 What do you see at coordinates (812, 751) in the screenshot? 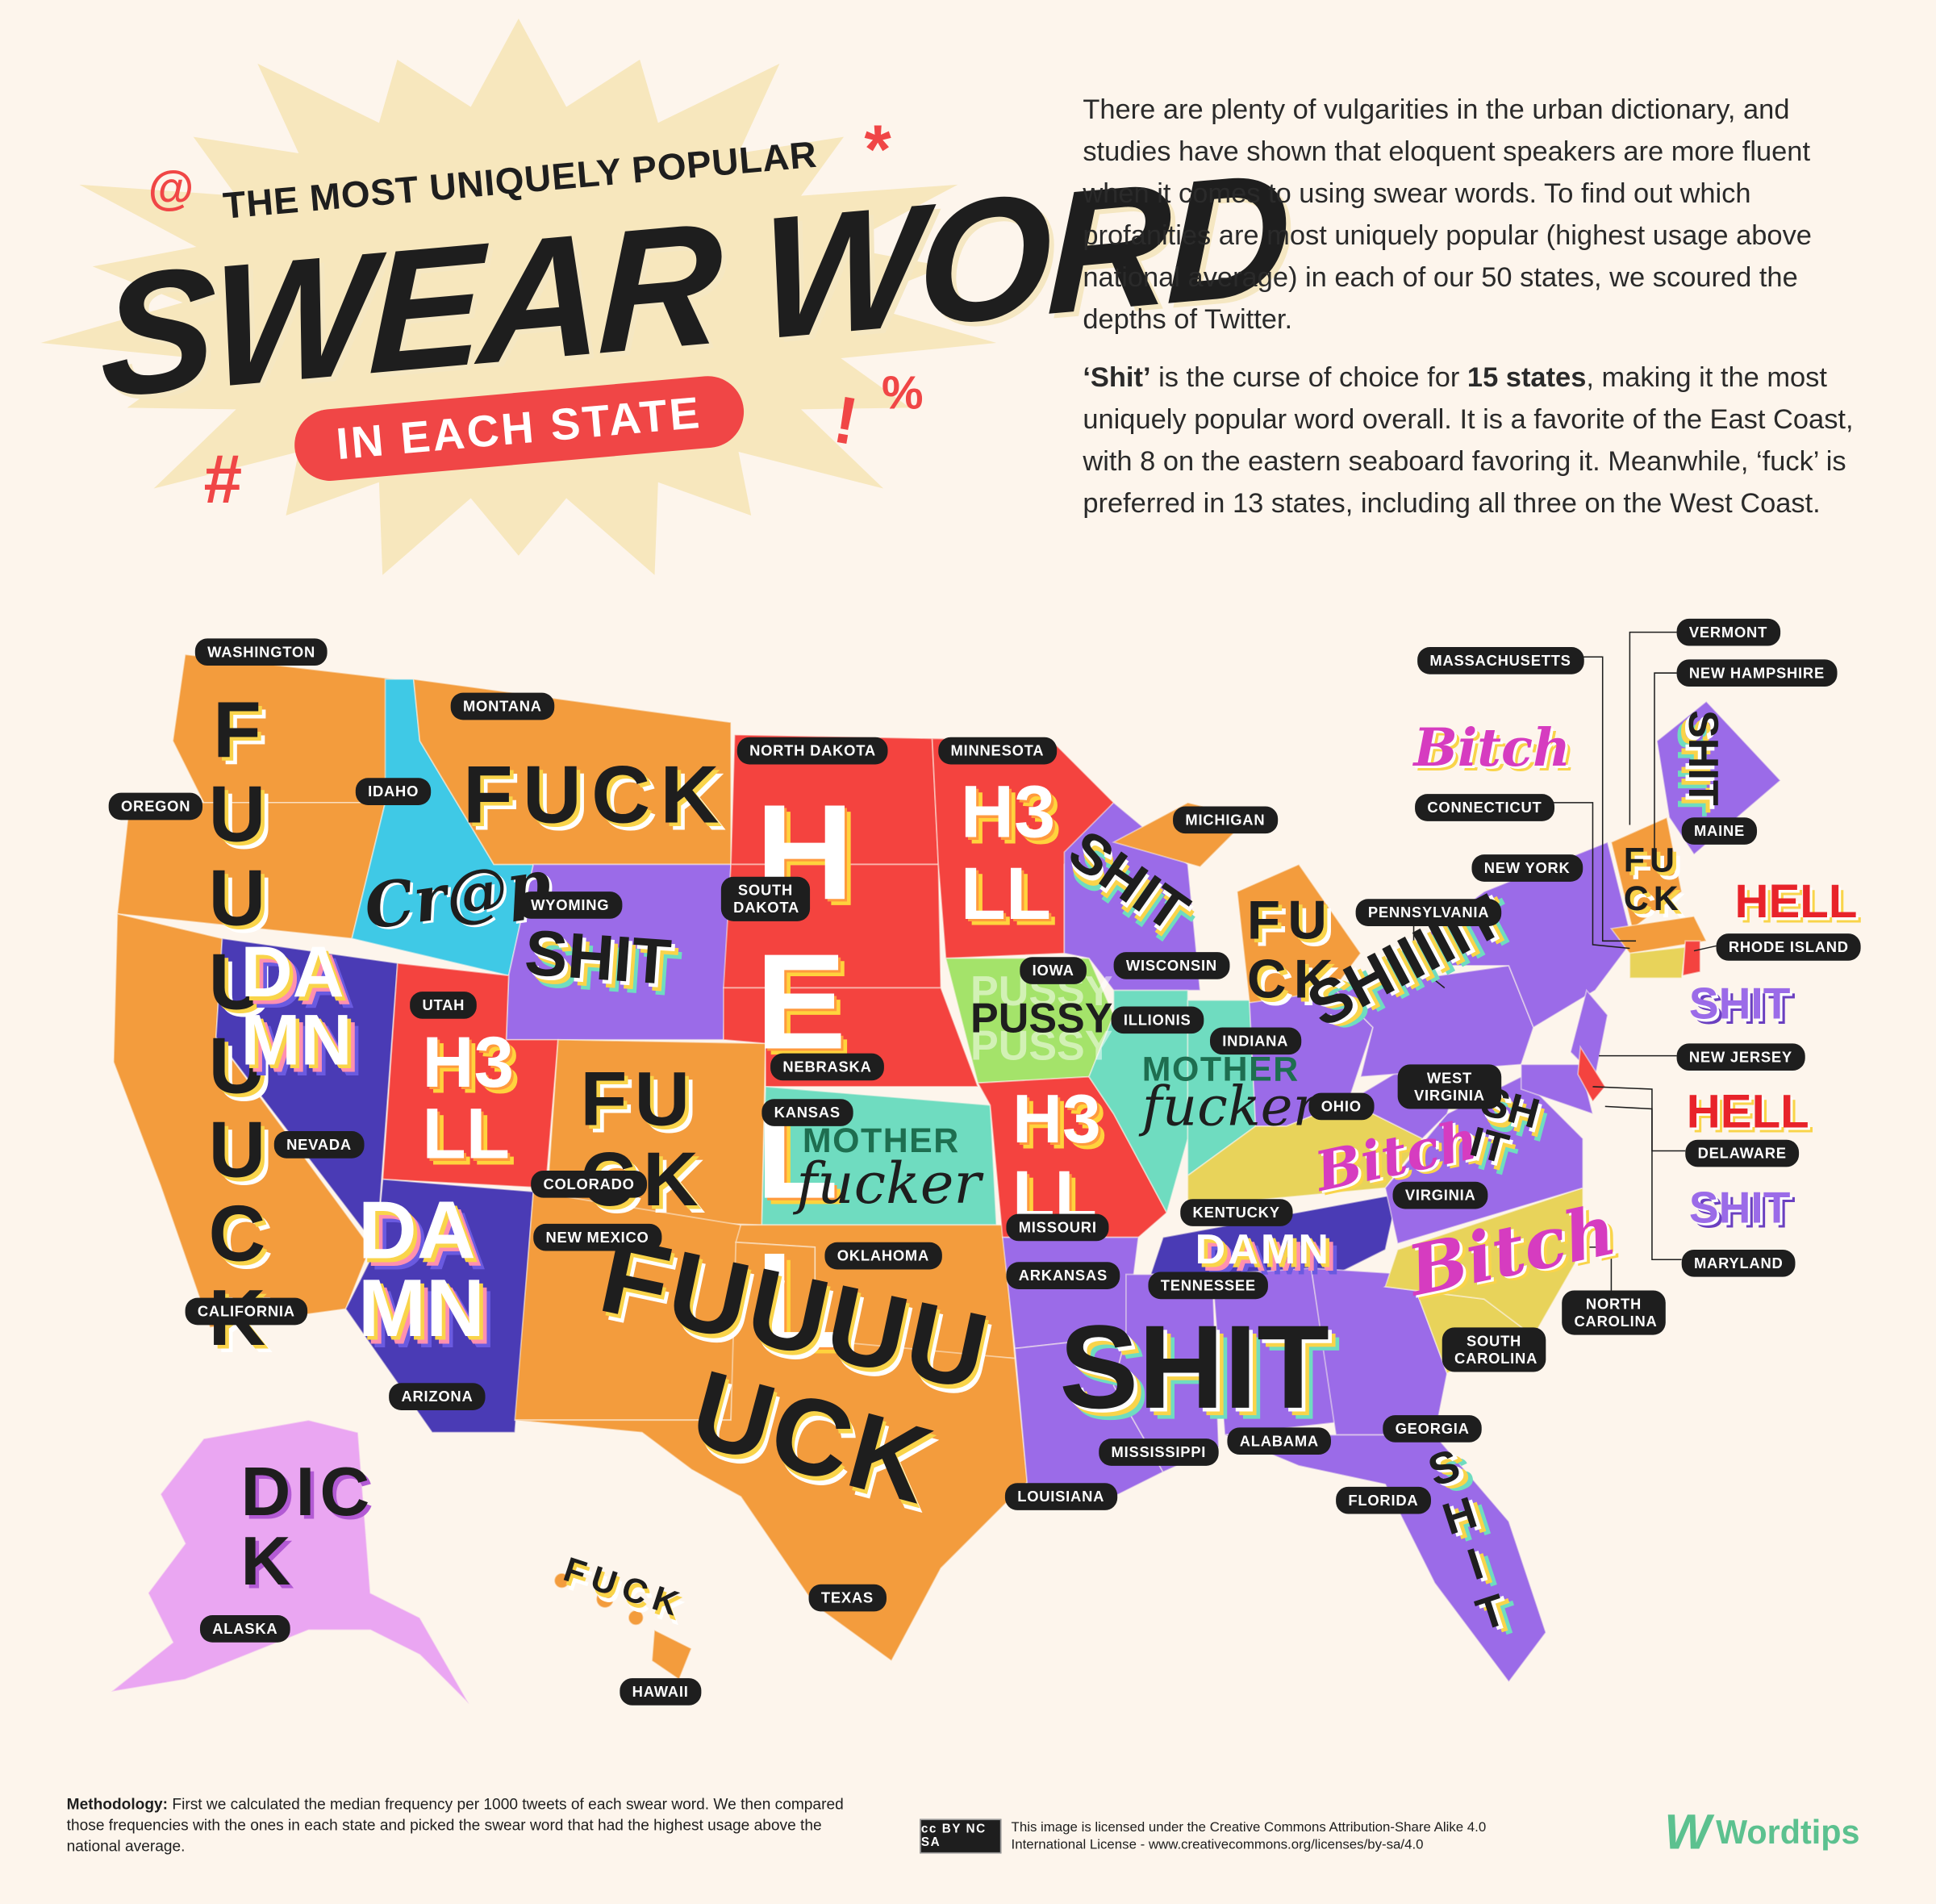
I see `label-north-dakota: NORTH DAKOTA` at bounding box center [812, 751].